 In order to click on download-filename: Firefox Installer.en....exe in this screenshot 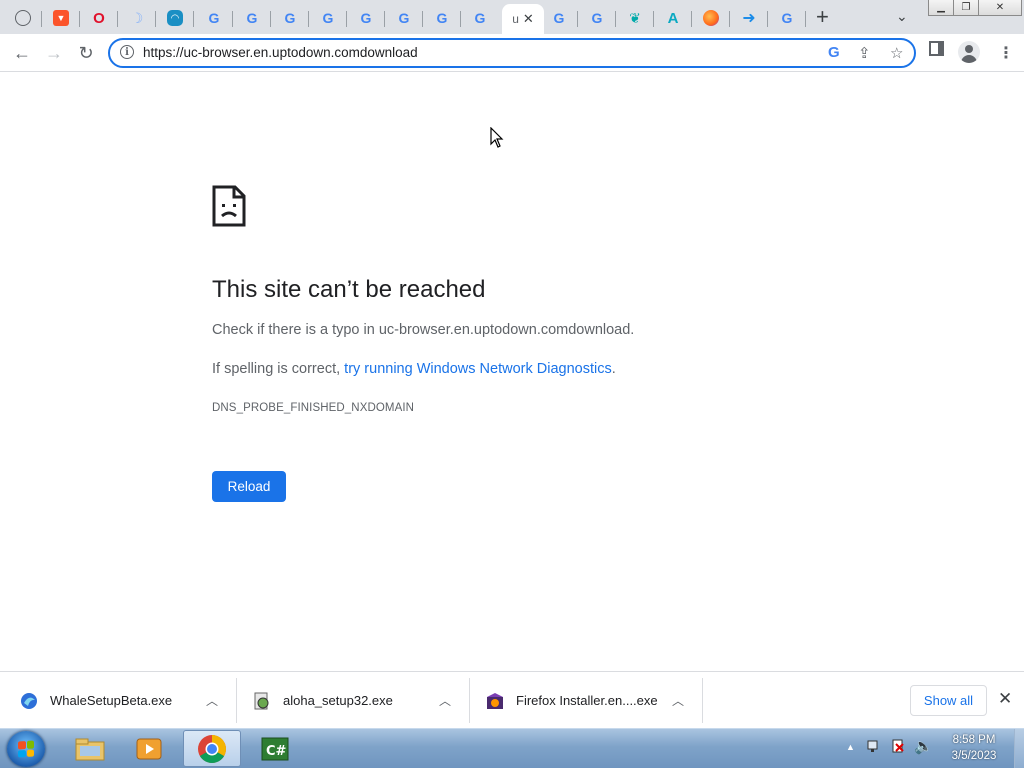, I will do `click(587, 700)`.